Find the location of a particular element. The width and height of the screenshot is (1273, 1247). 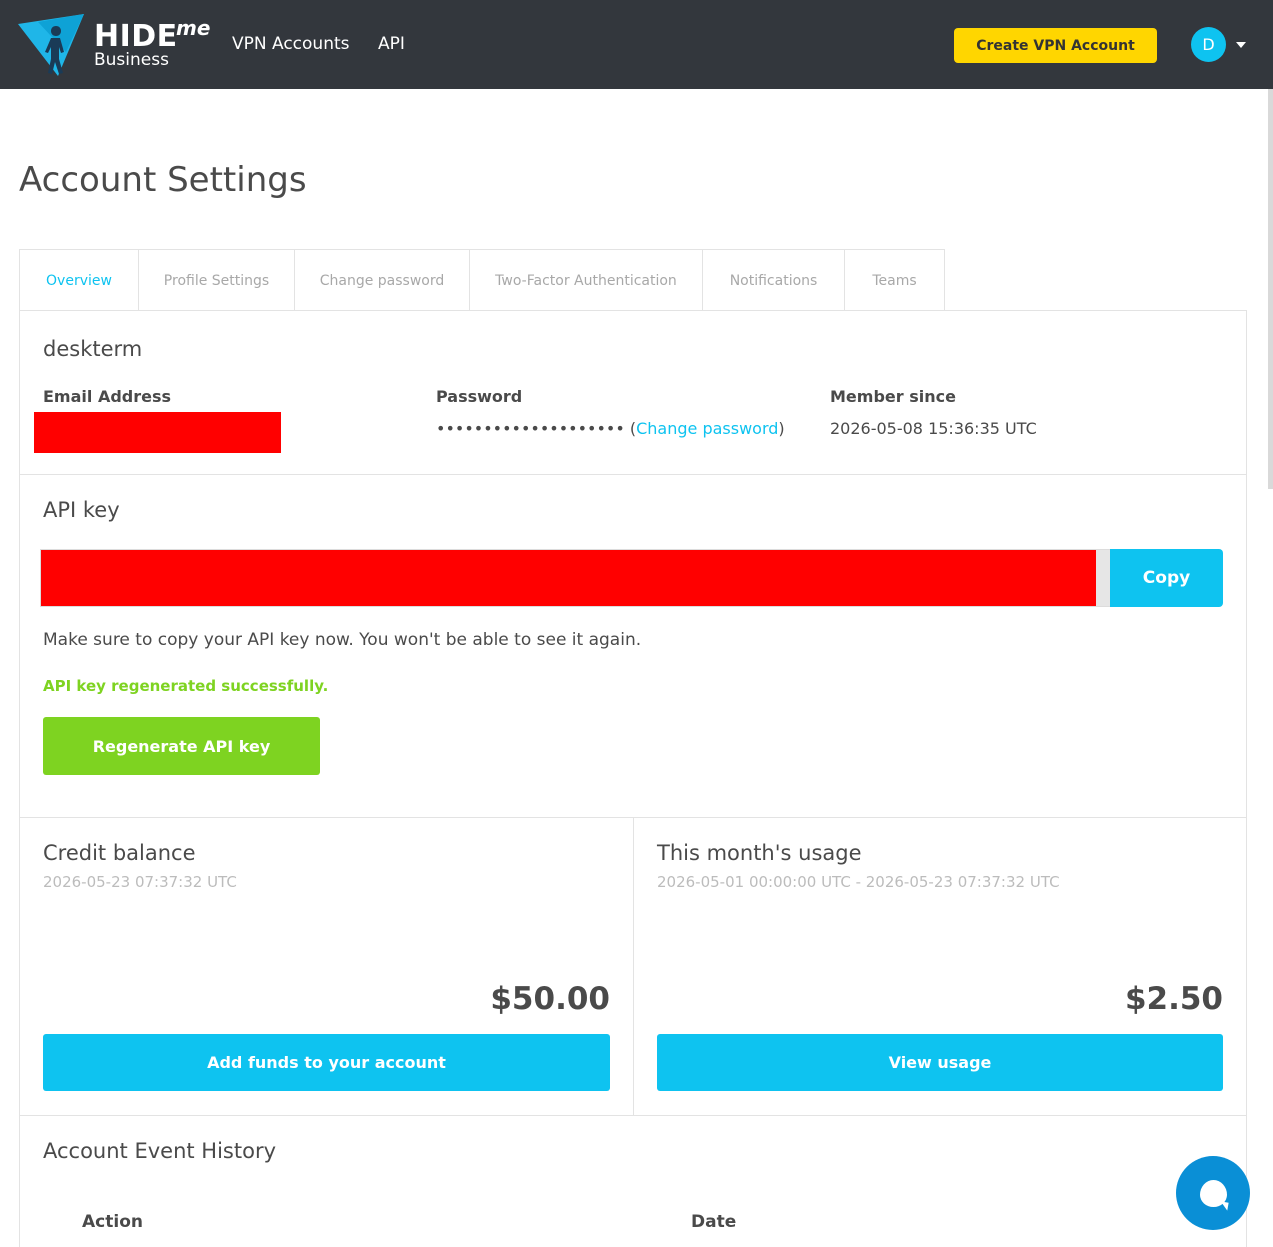

api-key-title: API key is located at coordinates (81, 510).